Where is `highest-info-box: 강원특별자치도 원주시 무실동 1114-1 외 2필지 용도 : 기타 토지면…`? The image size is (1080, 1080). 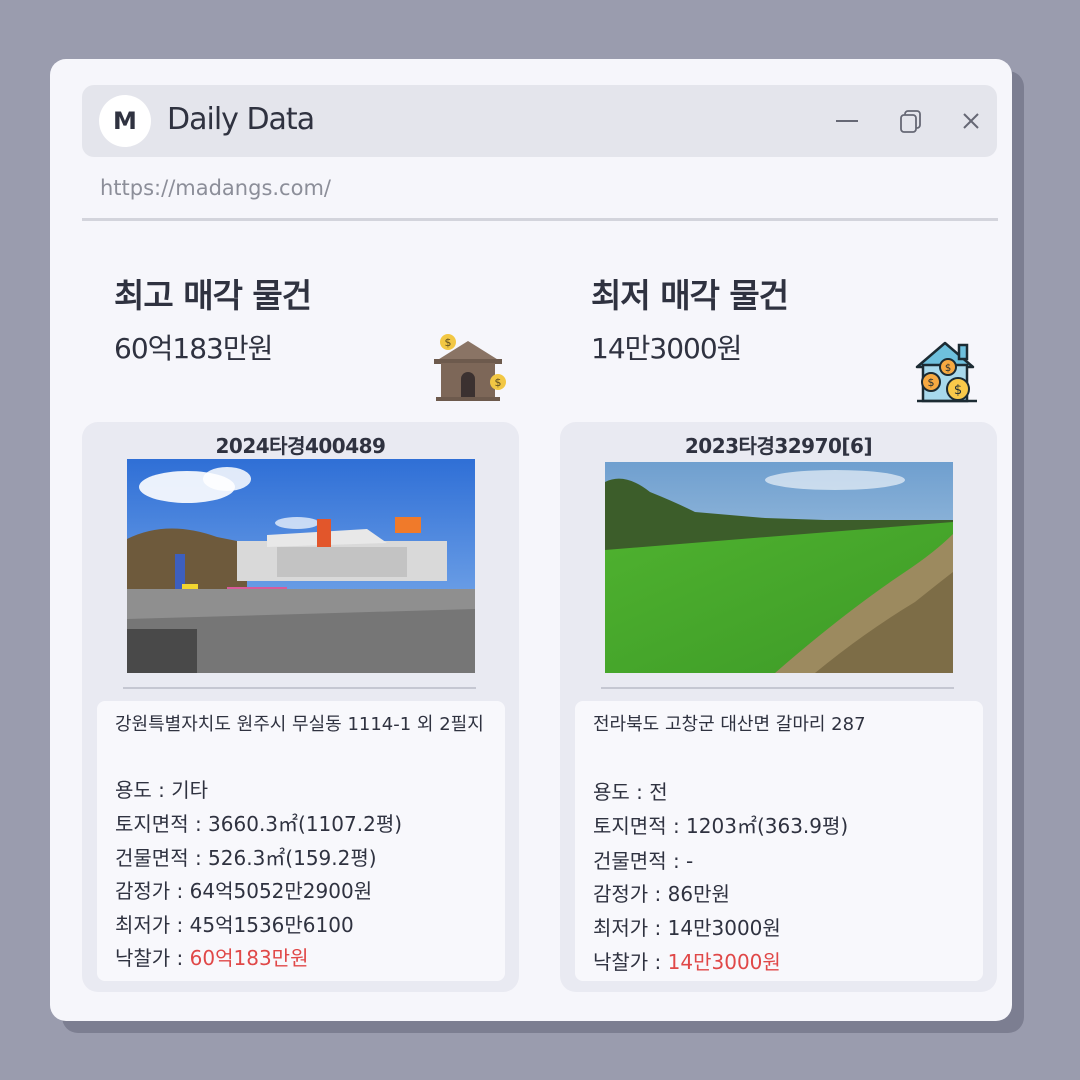 highest-info-box: 강원특별자치도 원주시 무실동 1114-1 외 2필지 용도 : 기타 토지면… is located at coordinates (301, 841).